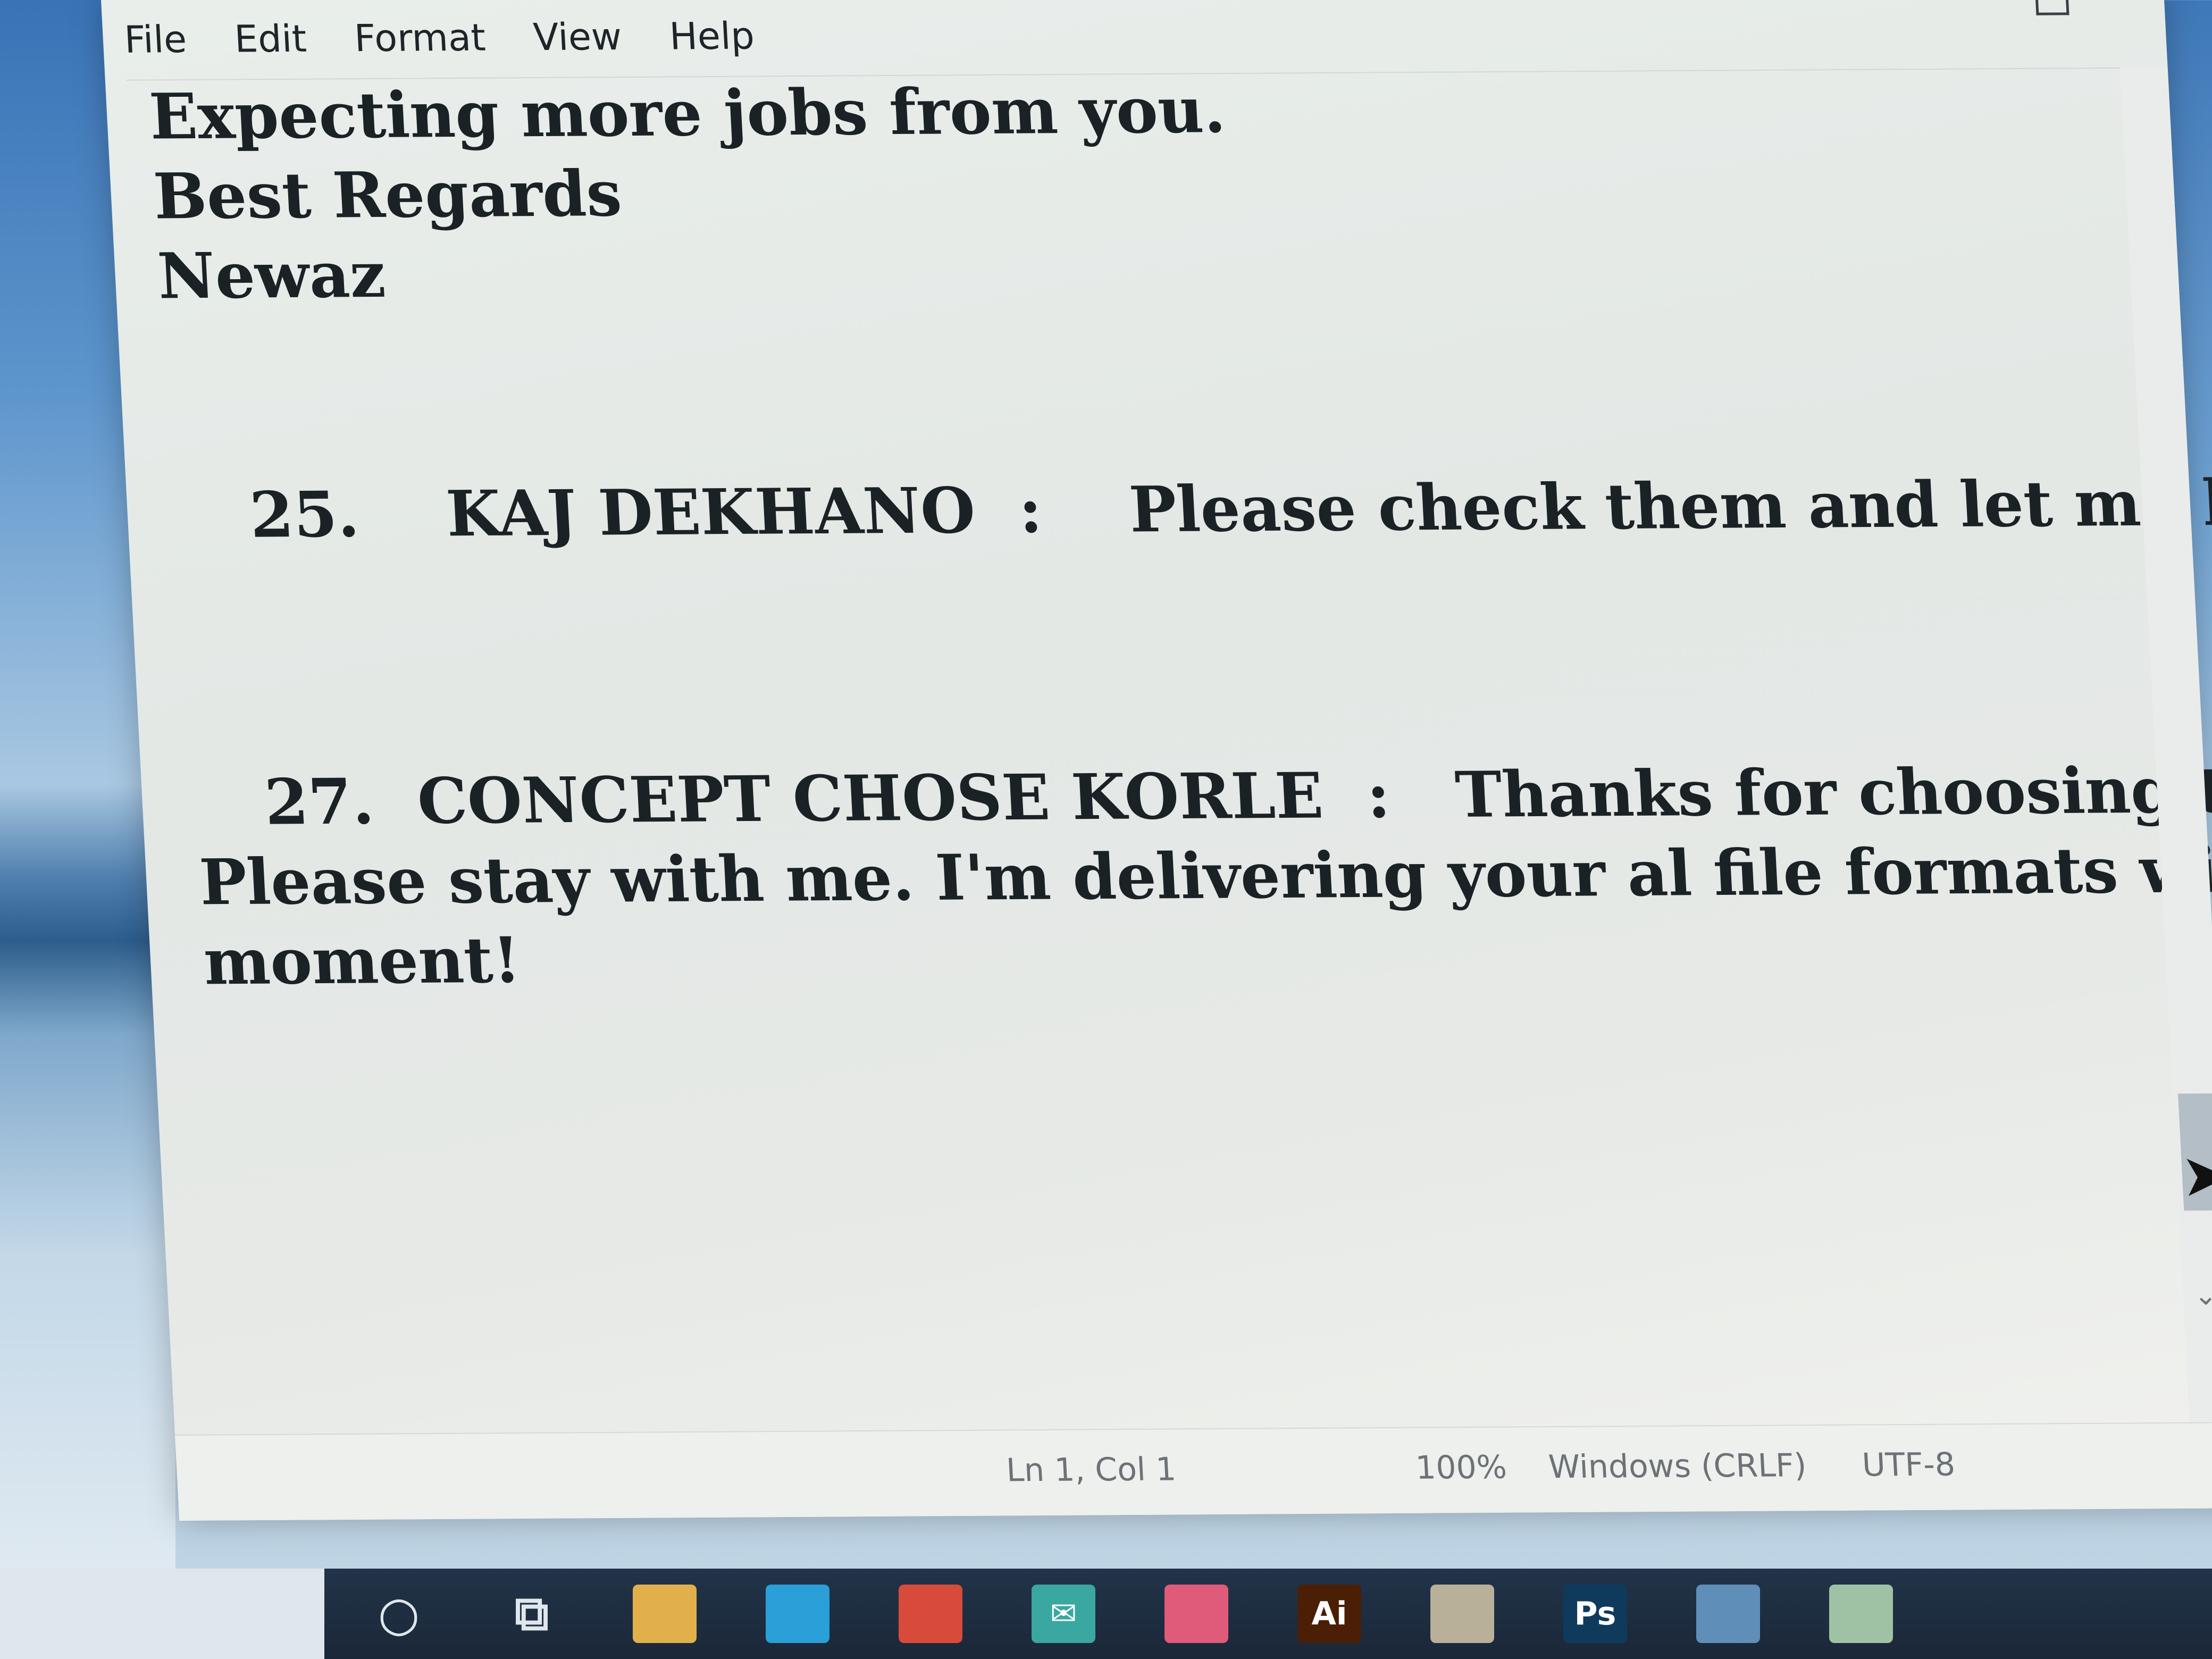 The width and height of the screenshot is (2212, 1659). What do you see at coordinates (1677, 1466) in the screenshot?
I see `line-ending: Windows (CRLF)` at bounding box center [1677, 1466].